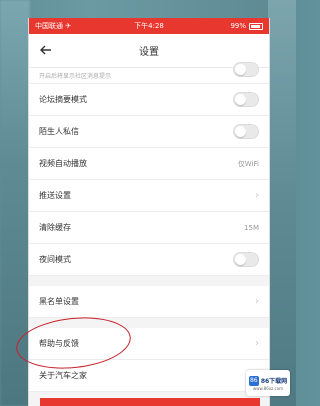 Image resolution: width=320 pixels, height=406 pixels. Describe the element at coordinates (246, 259) in the screenshot. I see `night-mode-toggle` at that location.